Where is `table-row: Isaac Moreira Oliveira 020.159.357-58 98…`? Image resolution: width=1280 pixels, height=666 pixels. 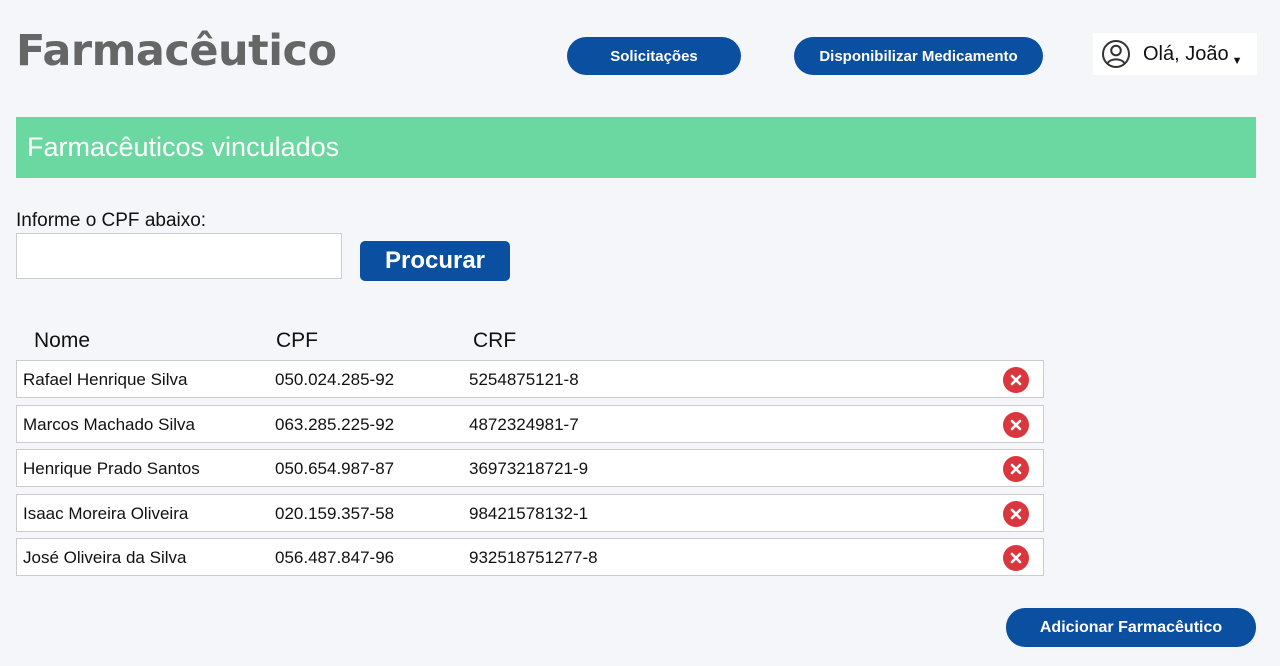 table-row: Isaac Moreira Oliveira 020.159.357-58 98… is located at coordinates (530, 513).